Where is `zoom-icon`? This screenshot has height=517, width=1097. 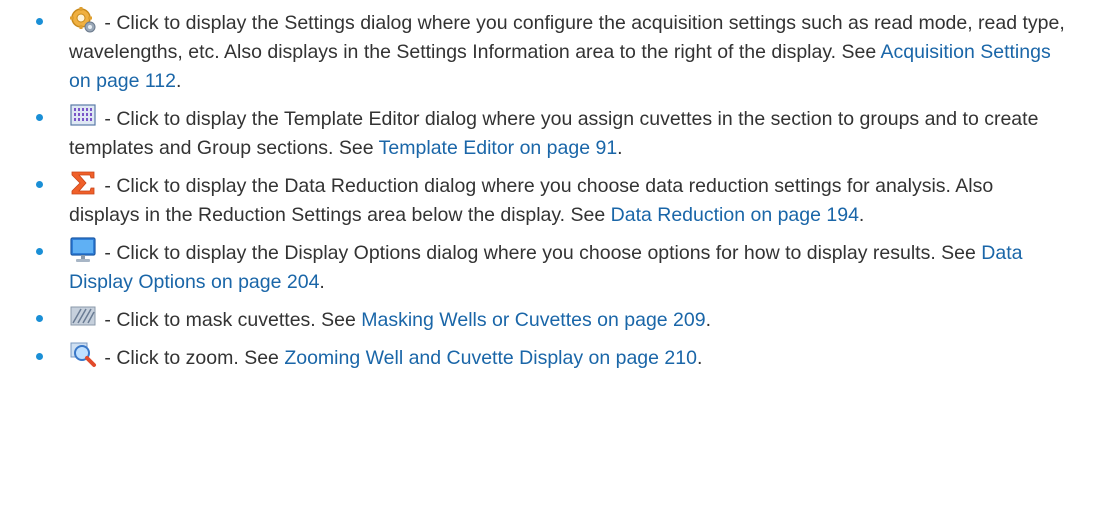 zoom-icon is located at coordinates (83, 355).